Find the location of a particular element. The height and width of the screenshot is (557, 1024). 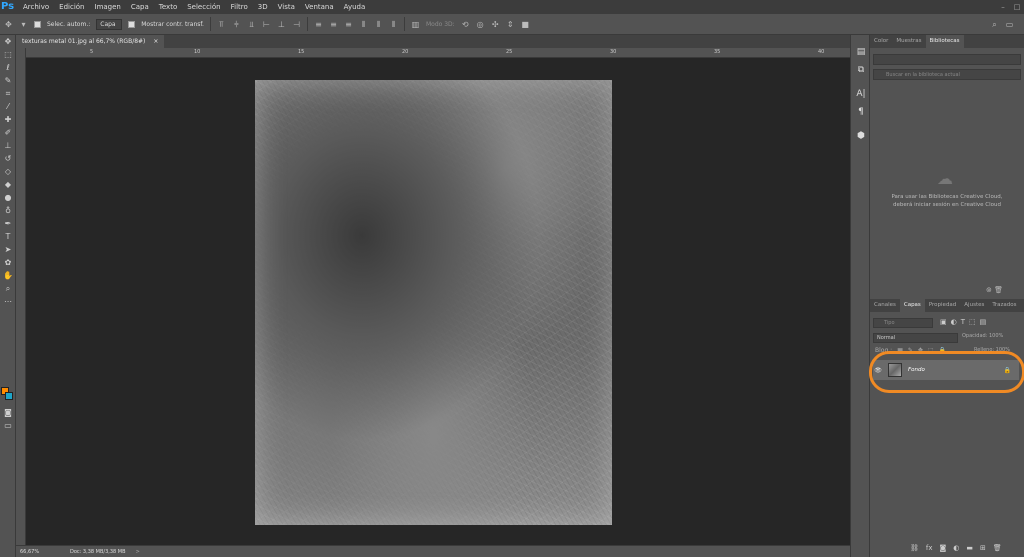

shape-tool-icon: ✿ is located at coordinates (8, 262).